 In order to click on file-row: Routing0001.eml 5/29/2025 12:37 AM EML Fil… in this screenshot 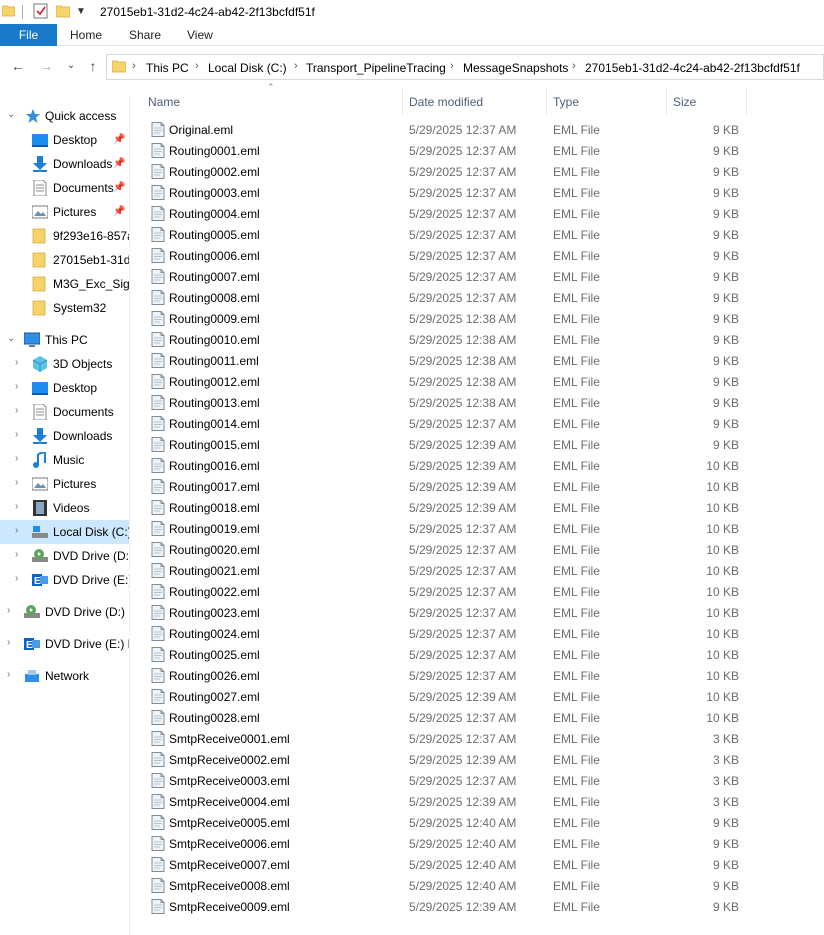, I will do `click(477, 150)`.